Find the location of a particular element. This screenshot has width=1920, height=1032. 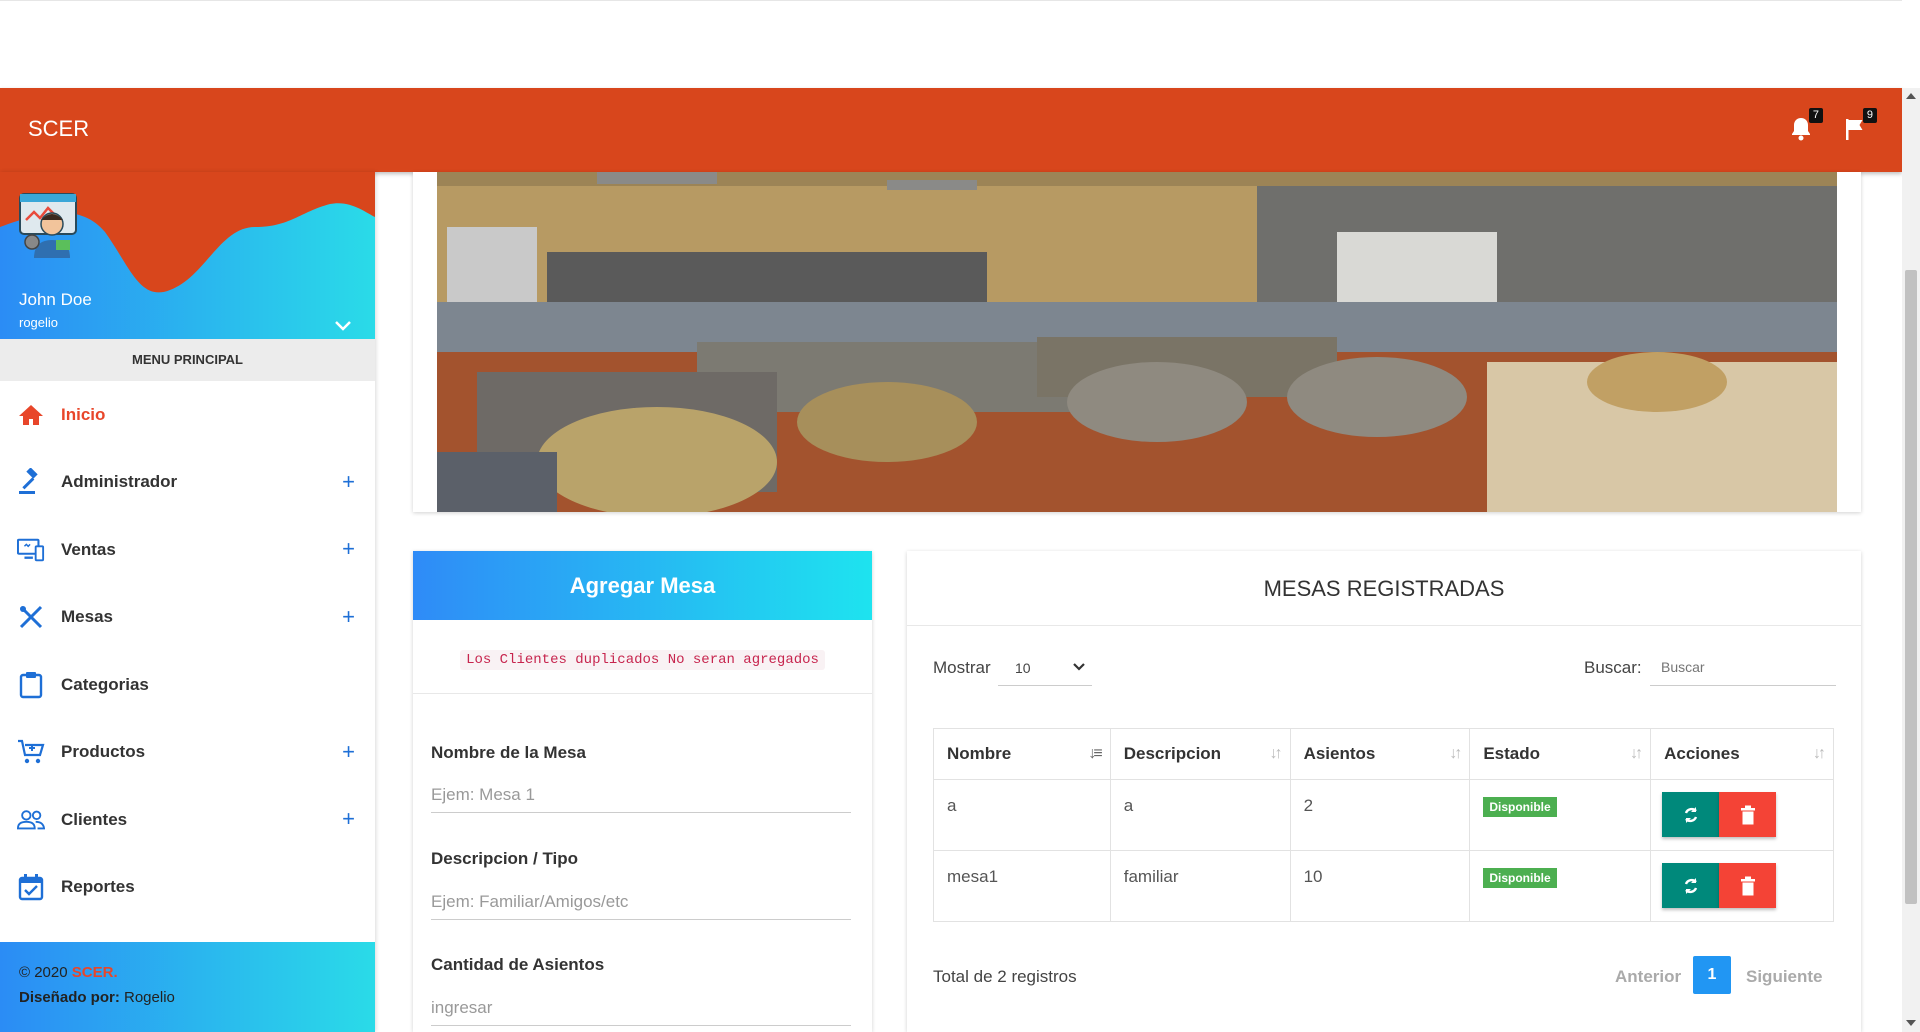

cart-icon is located at coordinates (31, 752).